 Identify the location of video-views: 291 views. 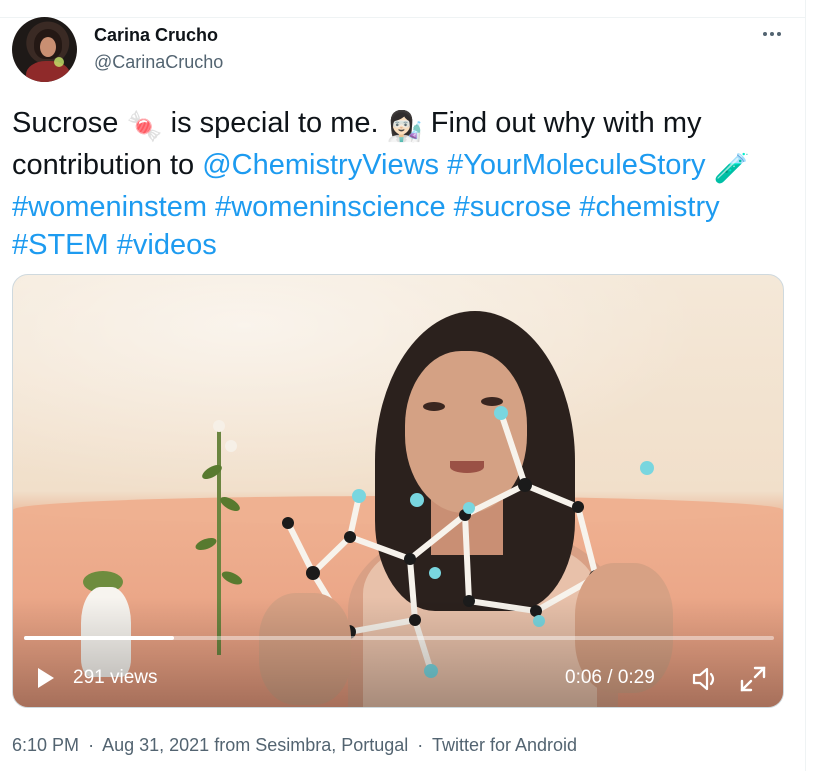
(115, 677).